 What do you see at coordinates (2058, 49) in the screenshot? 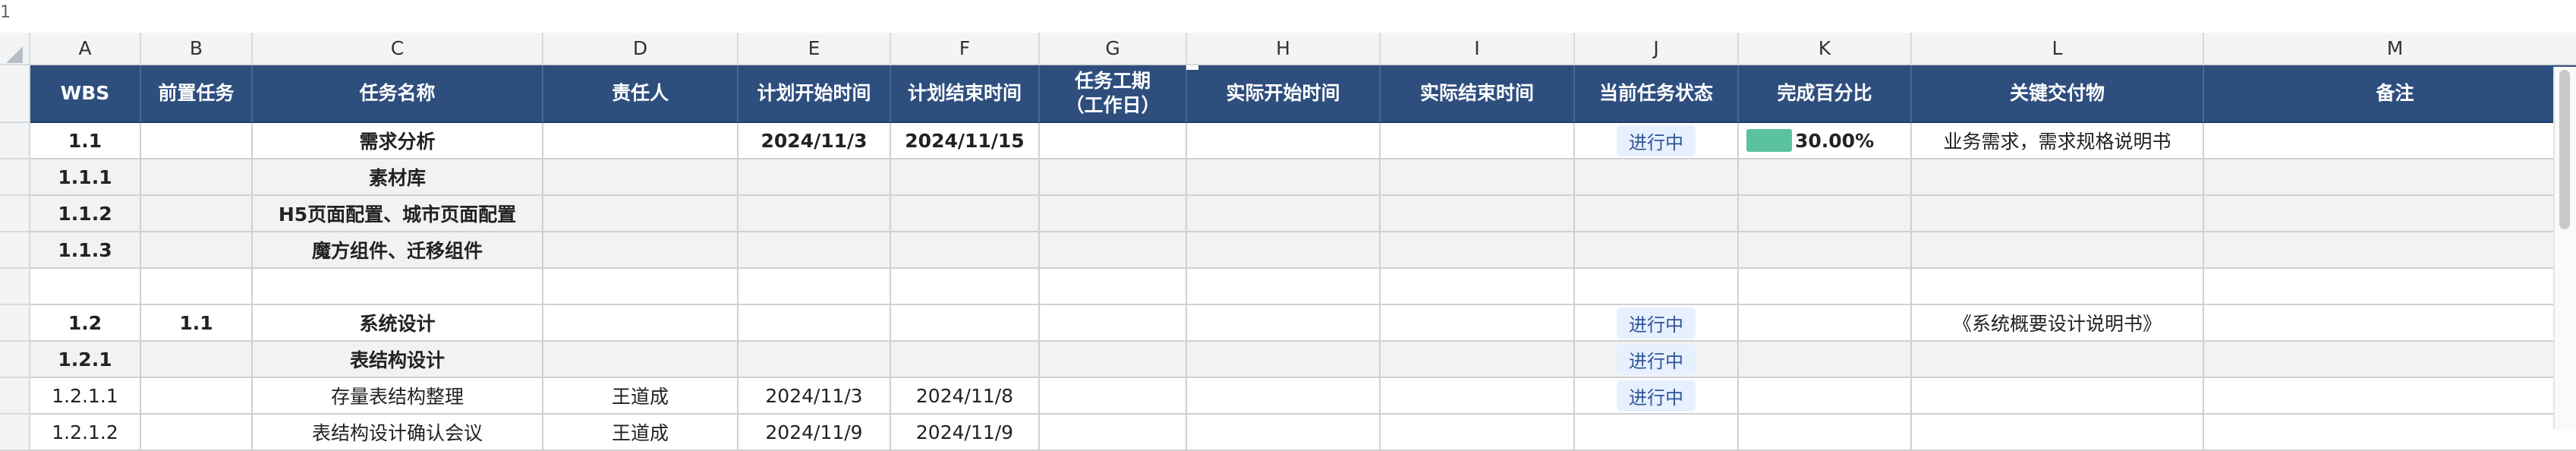
I see `column-header-l: L` at bounding box center [2058, 49].